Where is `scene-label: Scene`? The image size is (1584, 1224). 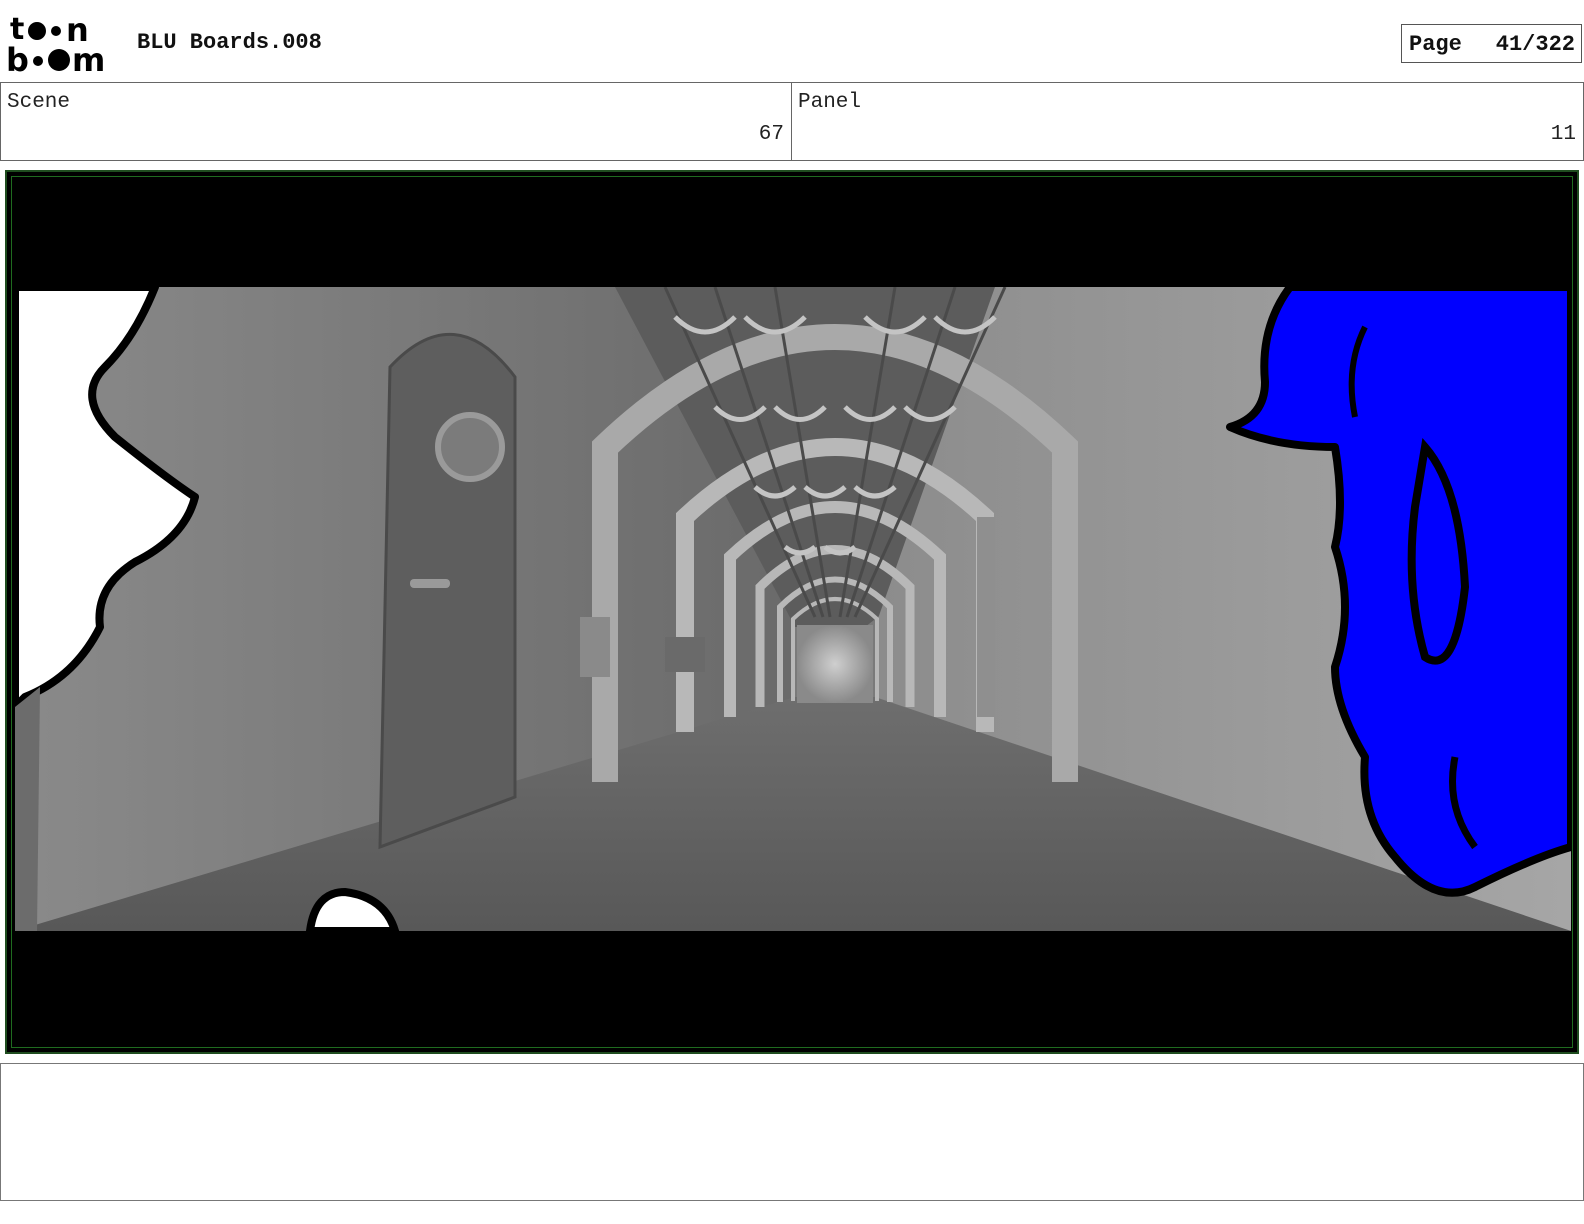 scene-label: Scene is located at coordinates (39, 102).